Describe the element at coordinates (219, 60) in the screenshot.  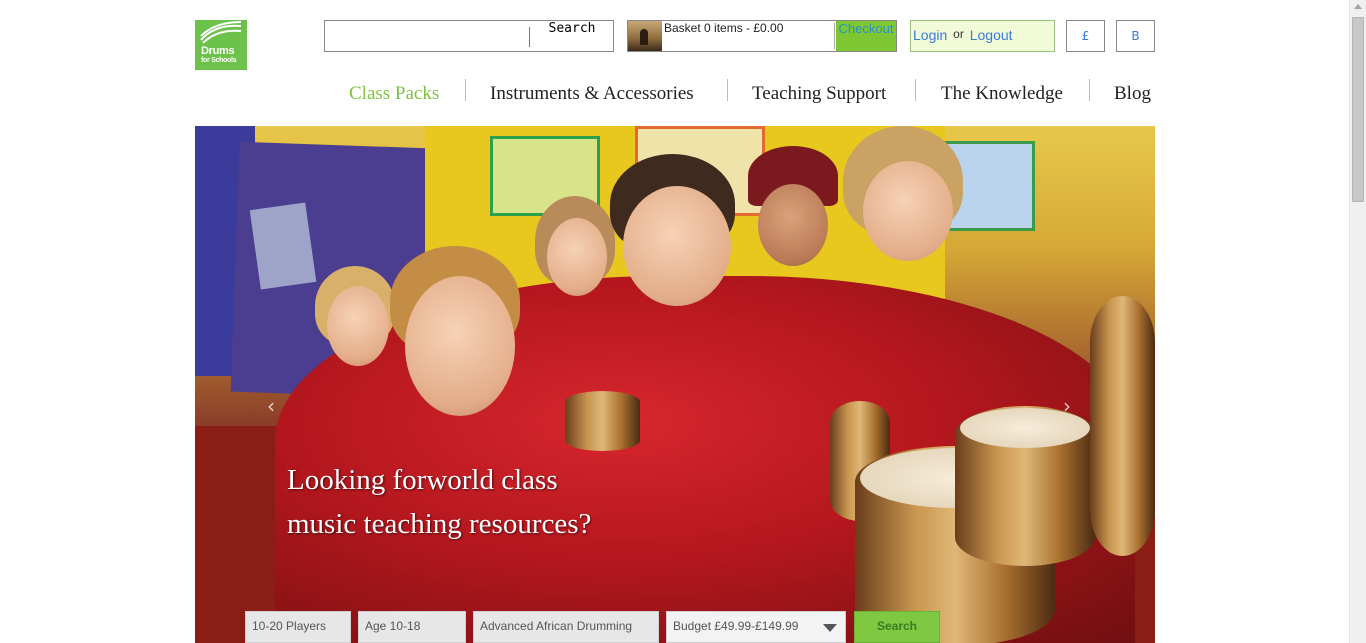
I see `logo-subtext: for Schools` at that location.